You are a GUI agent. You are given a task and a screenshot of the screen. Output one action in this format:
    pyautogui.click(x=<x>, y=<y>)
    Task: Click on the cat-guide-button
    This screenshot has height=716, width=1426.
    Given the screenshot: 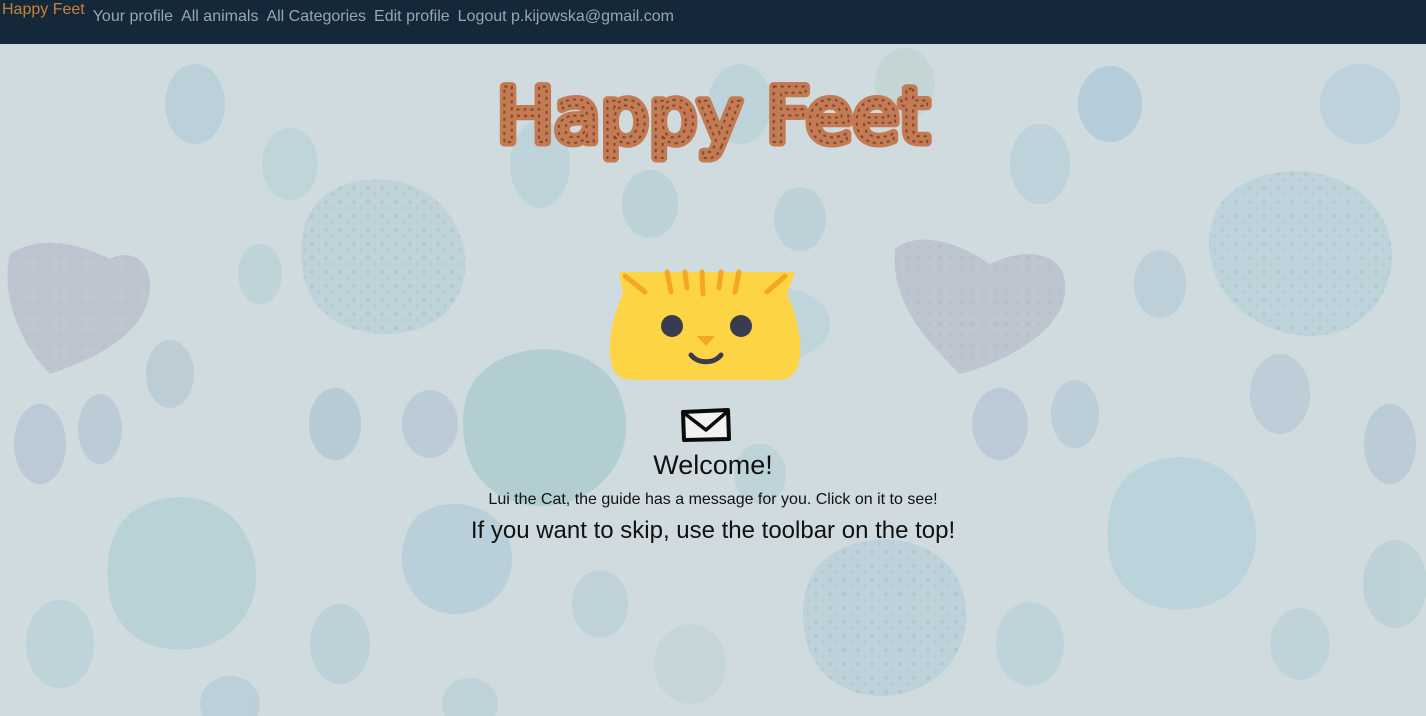 What is the action you would take?
    pyautogui.click(x=705, y=324)
    